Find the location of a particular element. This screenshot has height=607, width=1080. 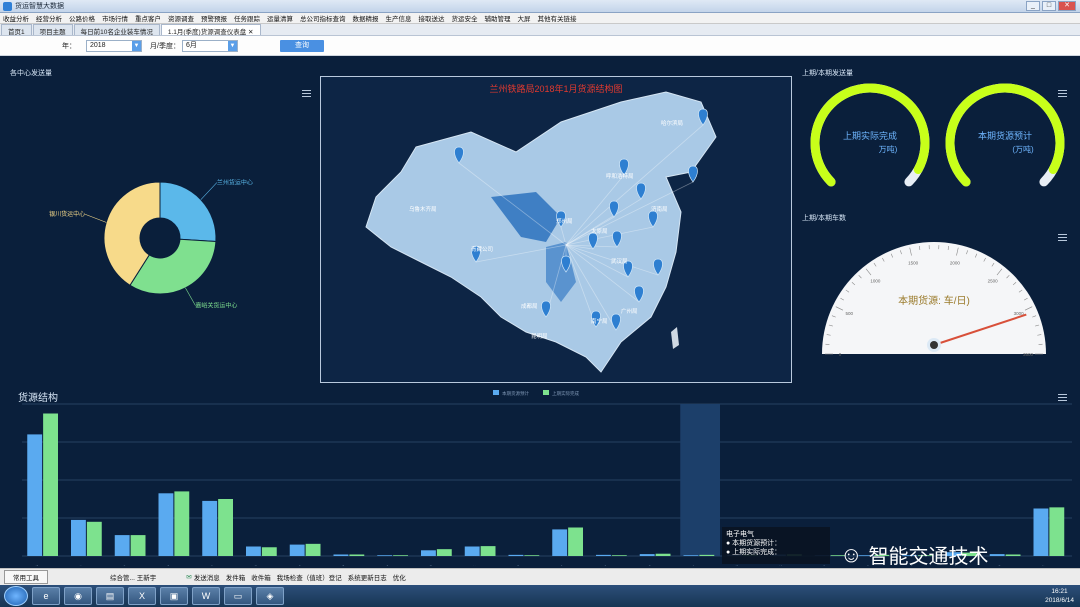

donut-slice is located at coordinates (188, 212).